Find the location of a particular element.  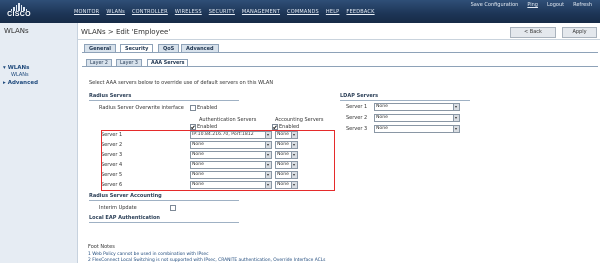

auth-servers-header: Authentication Servers is located at coordinates (228, 120).